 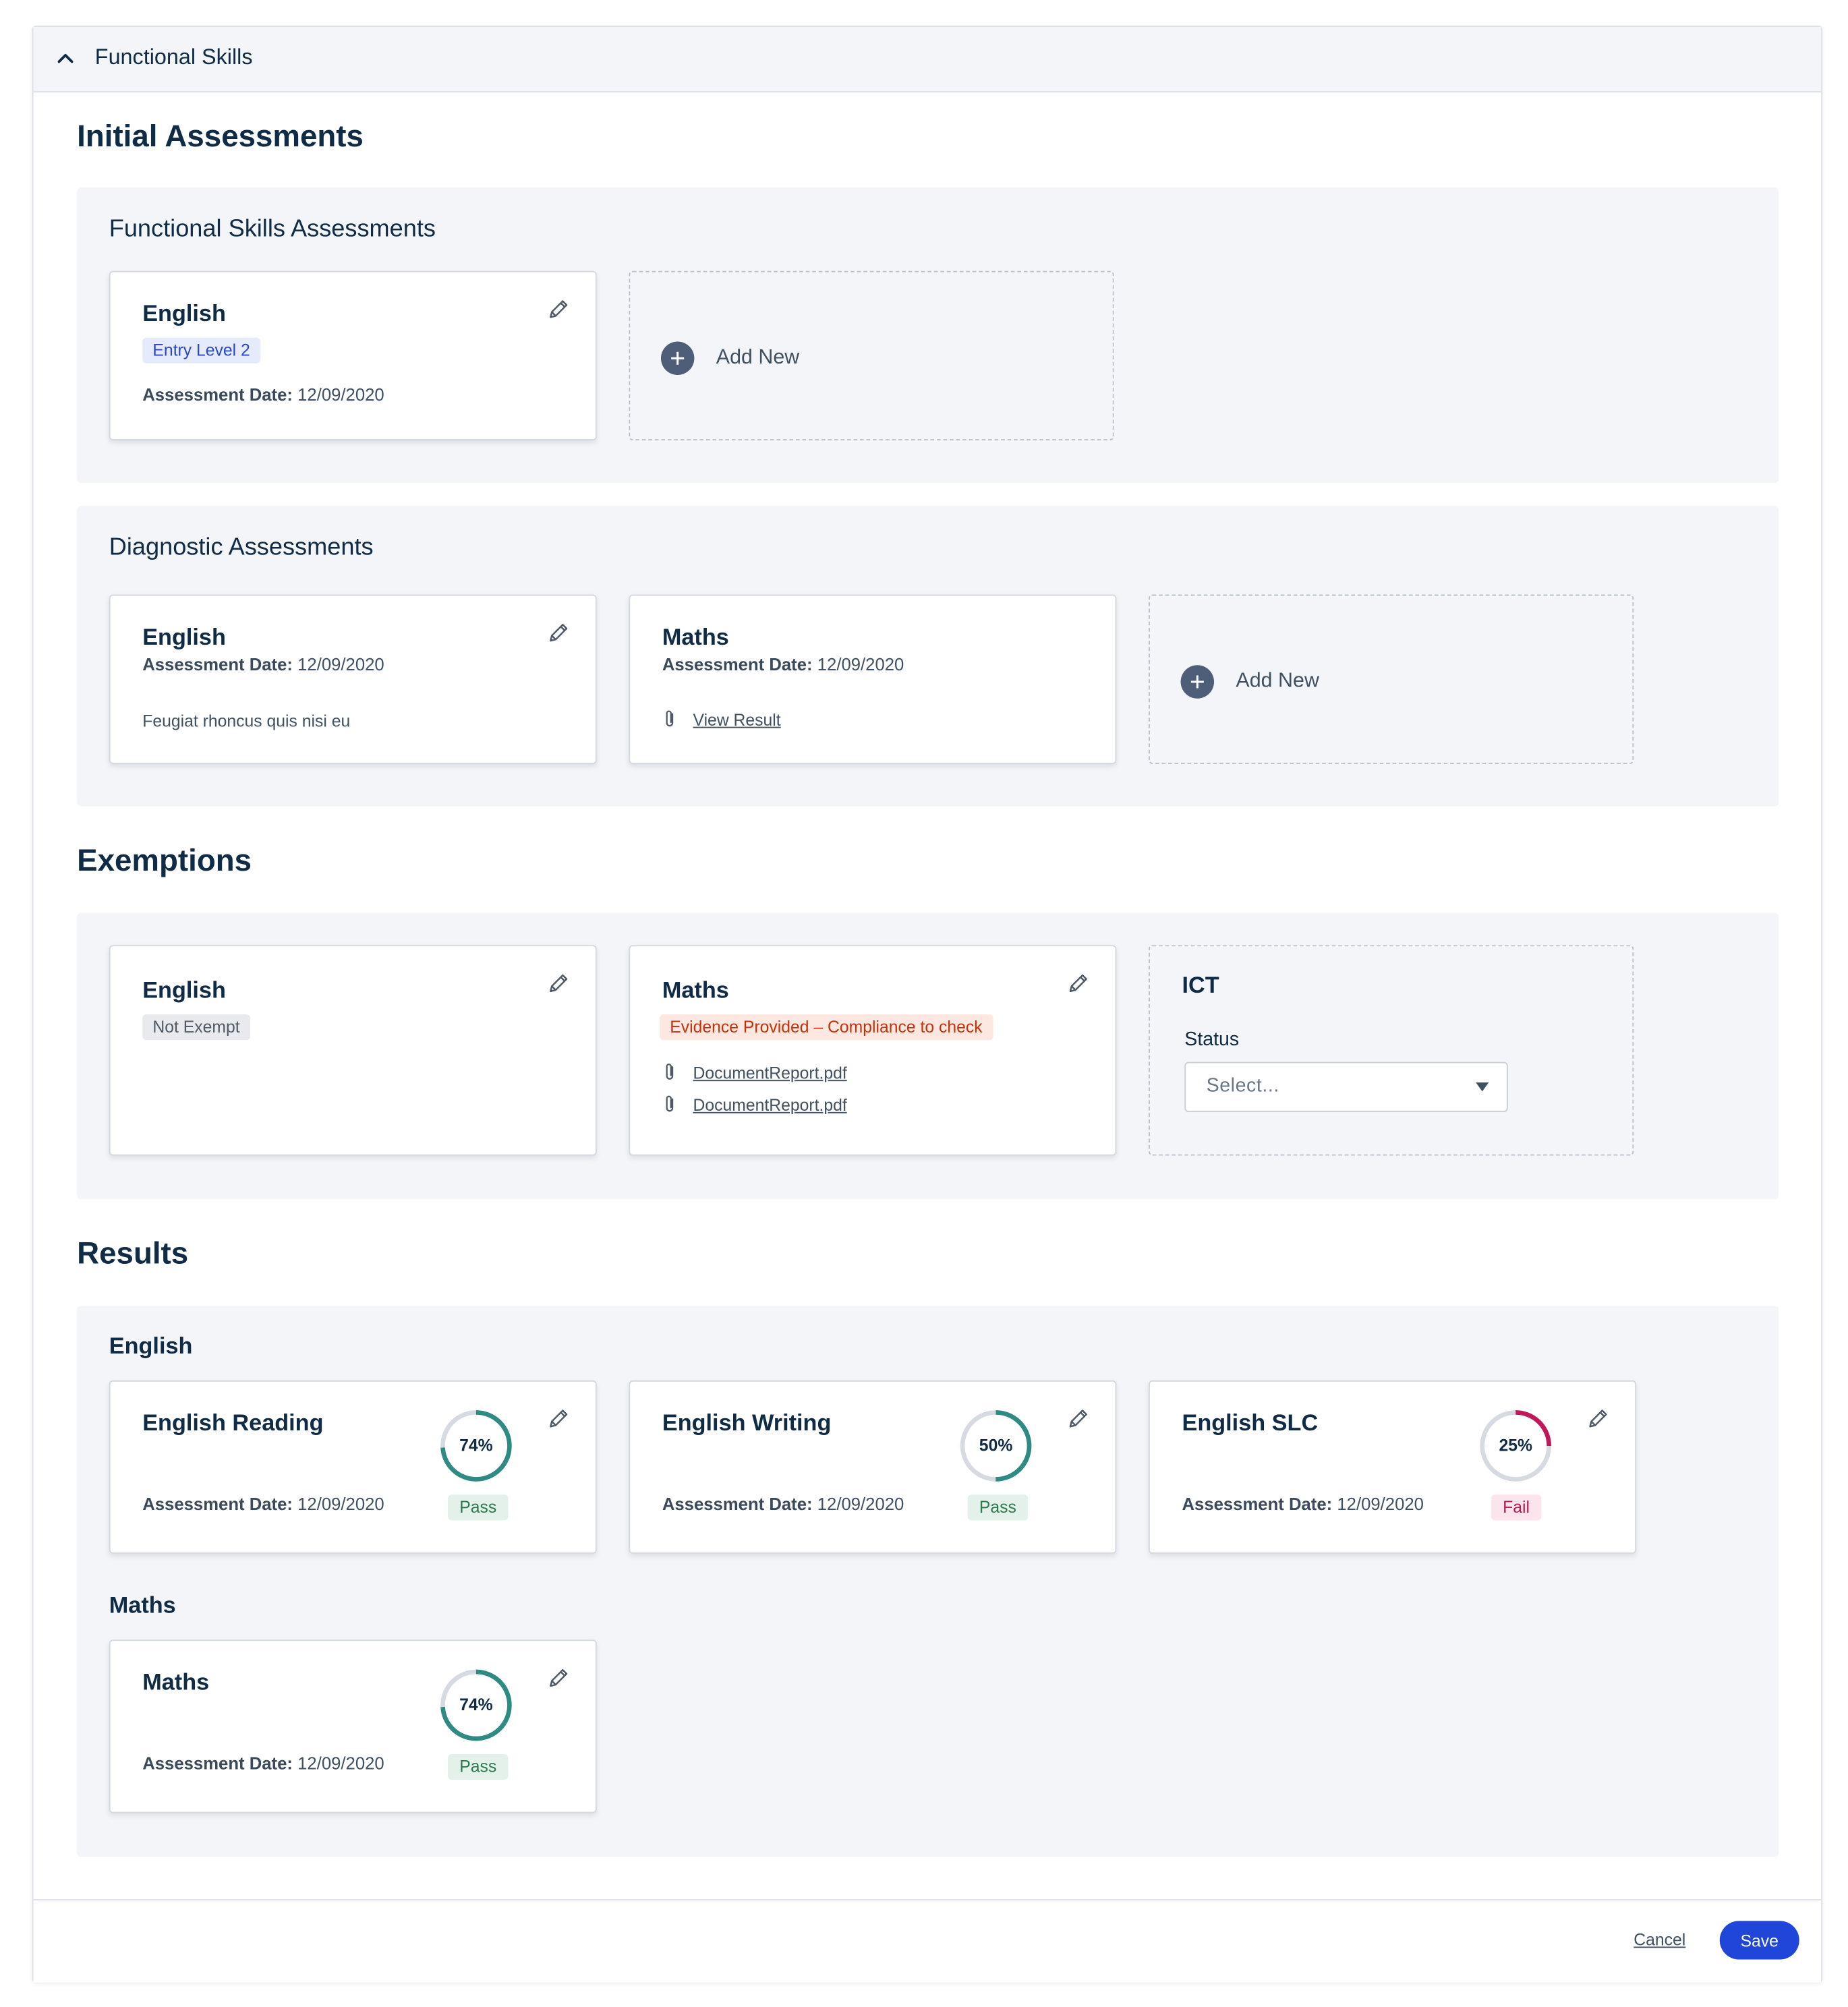 What do you see at coordinates (1200, 985) in the screenshot?
I see `card-title: ICT` at bounding box center [1200, 985].